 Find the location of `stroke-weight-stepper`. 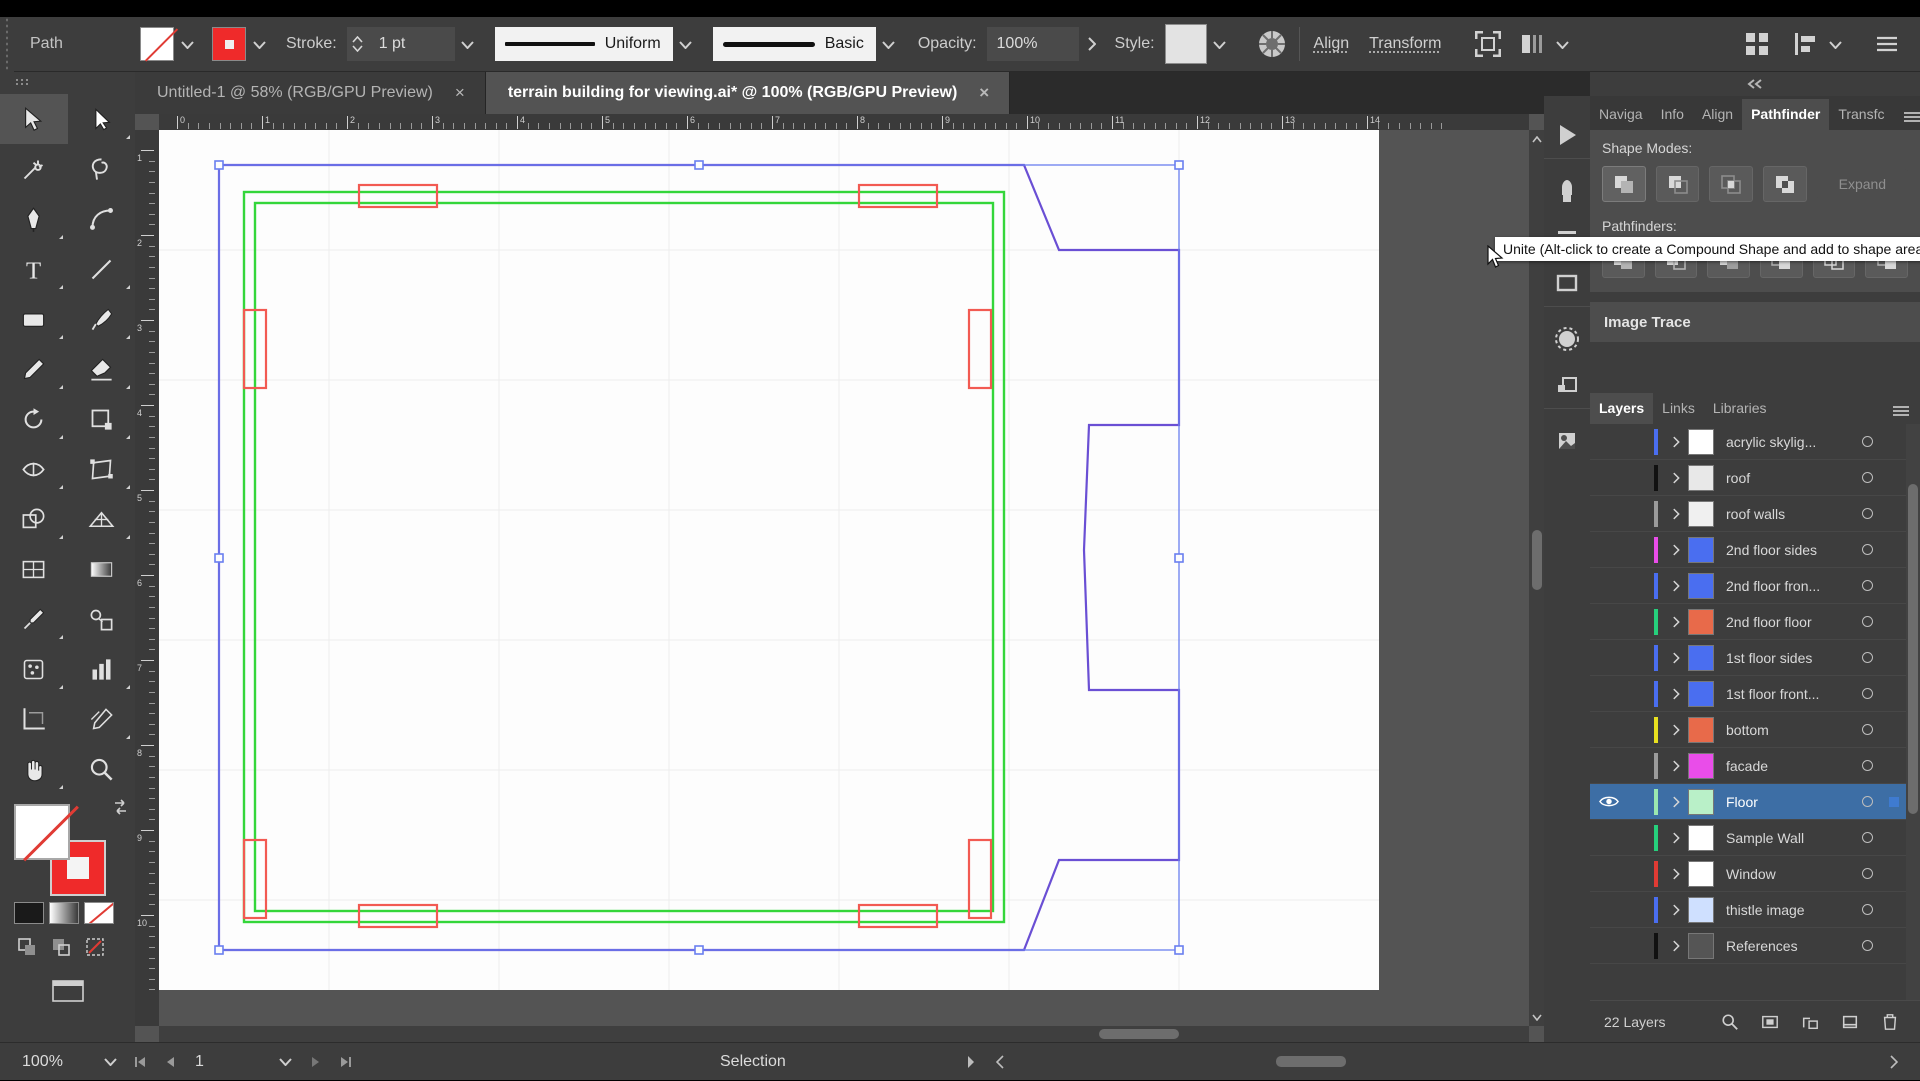

stroke-weight-stepper is located at coordinates (357, 44).